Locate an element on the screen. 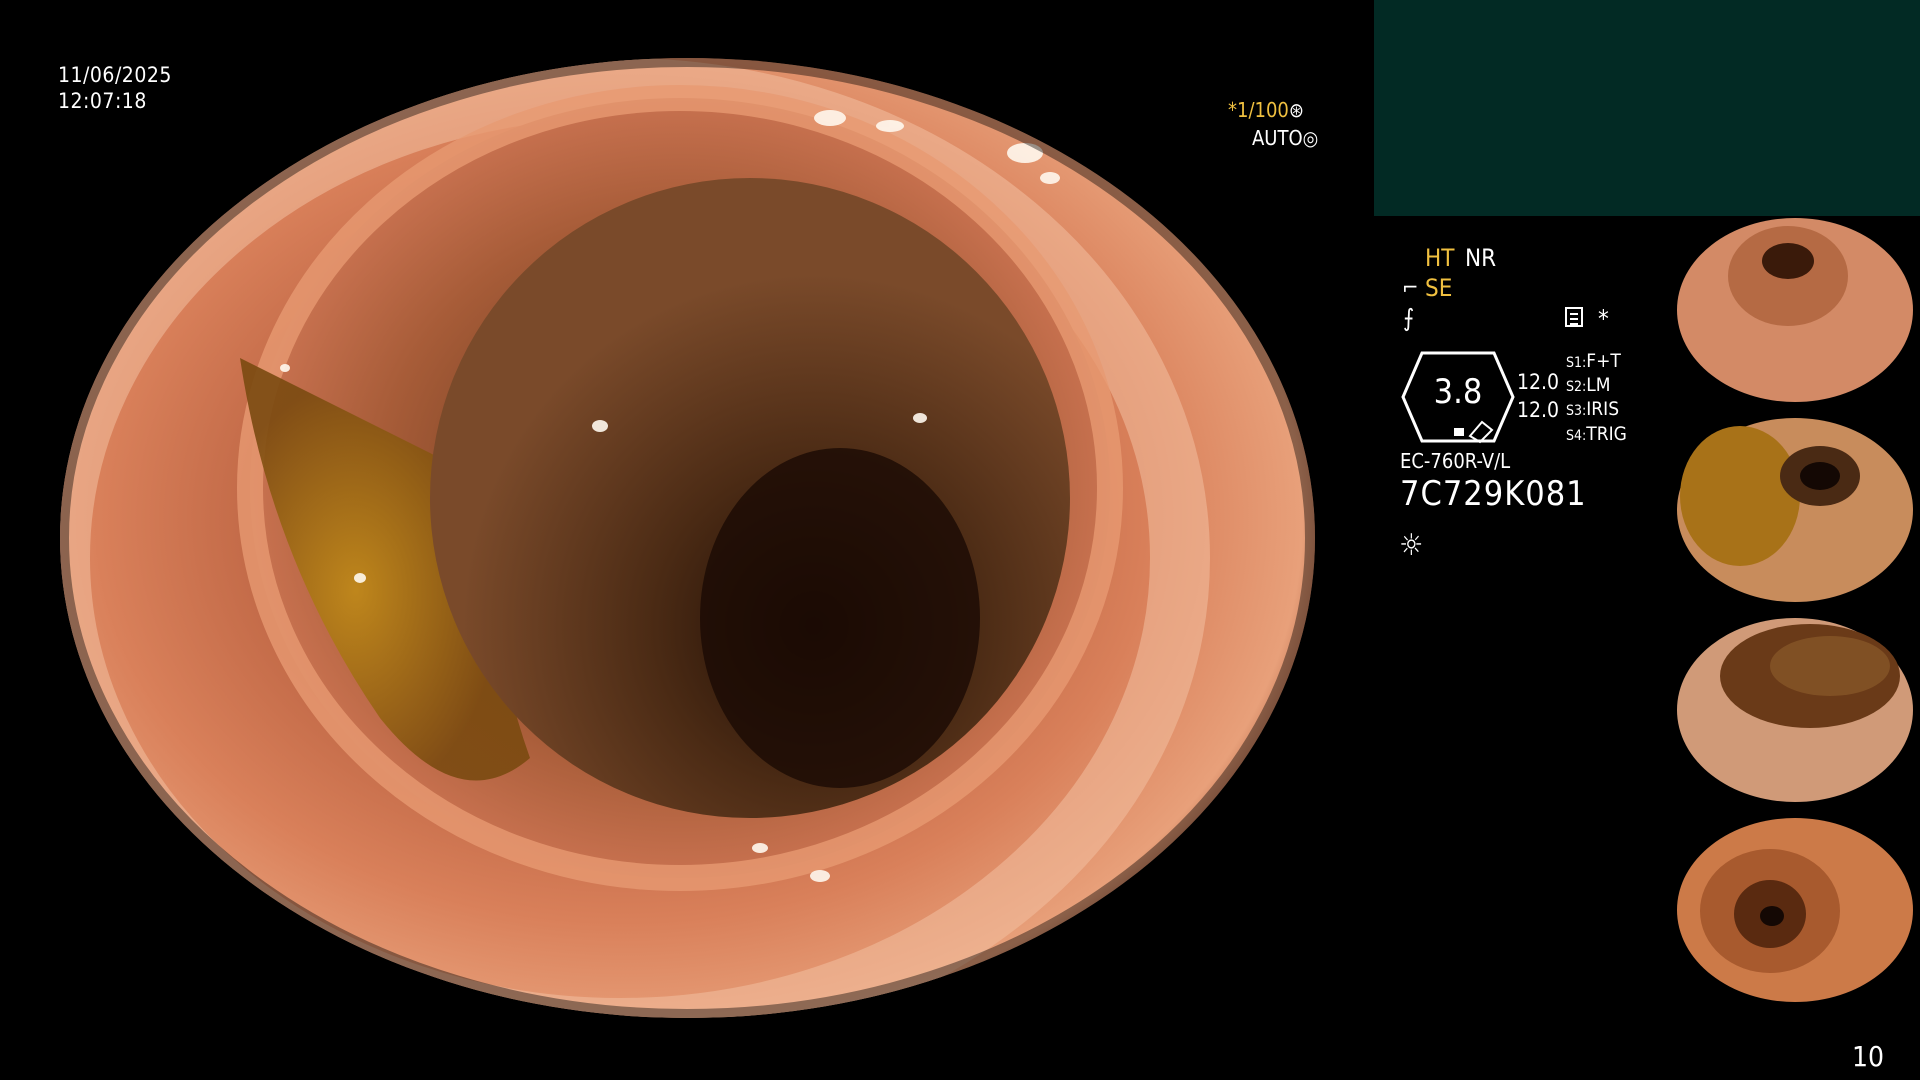  shutter-text: *1/100 is located at coordinates (1258, 110).